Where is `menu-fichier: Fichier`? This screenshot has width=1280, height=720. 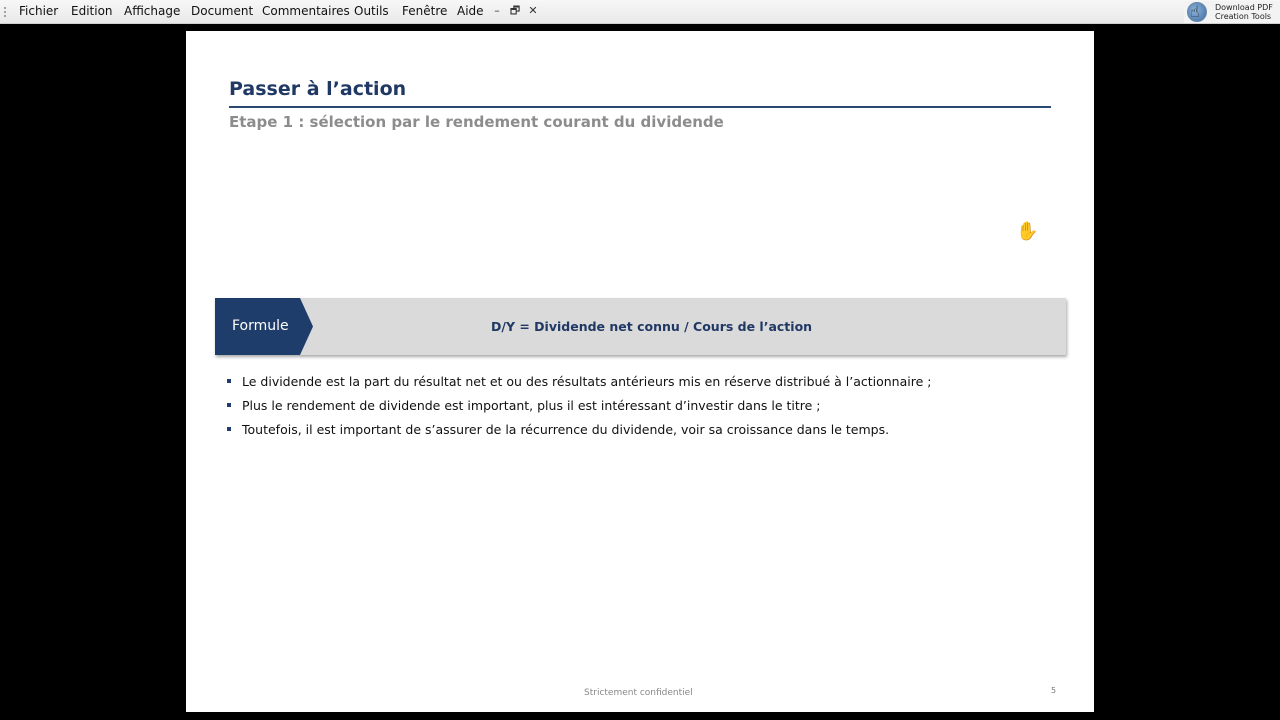
menu-fichier: Fichier is located at coordinates (38, 11).